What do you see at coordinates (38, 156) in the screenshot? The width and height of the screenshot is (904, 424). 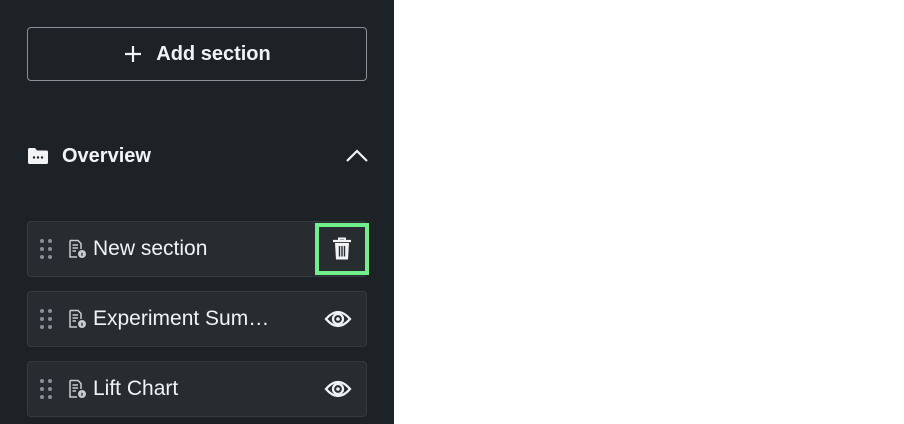 I see `folder-icon` at bounding box center [38, 156].